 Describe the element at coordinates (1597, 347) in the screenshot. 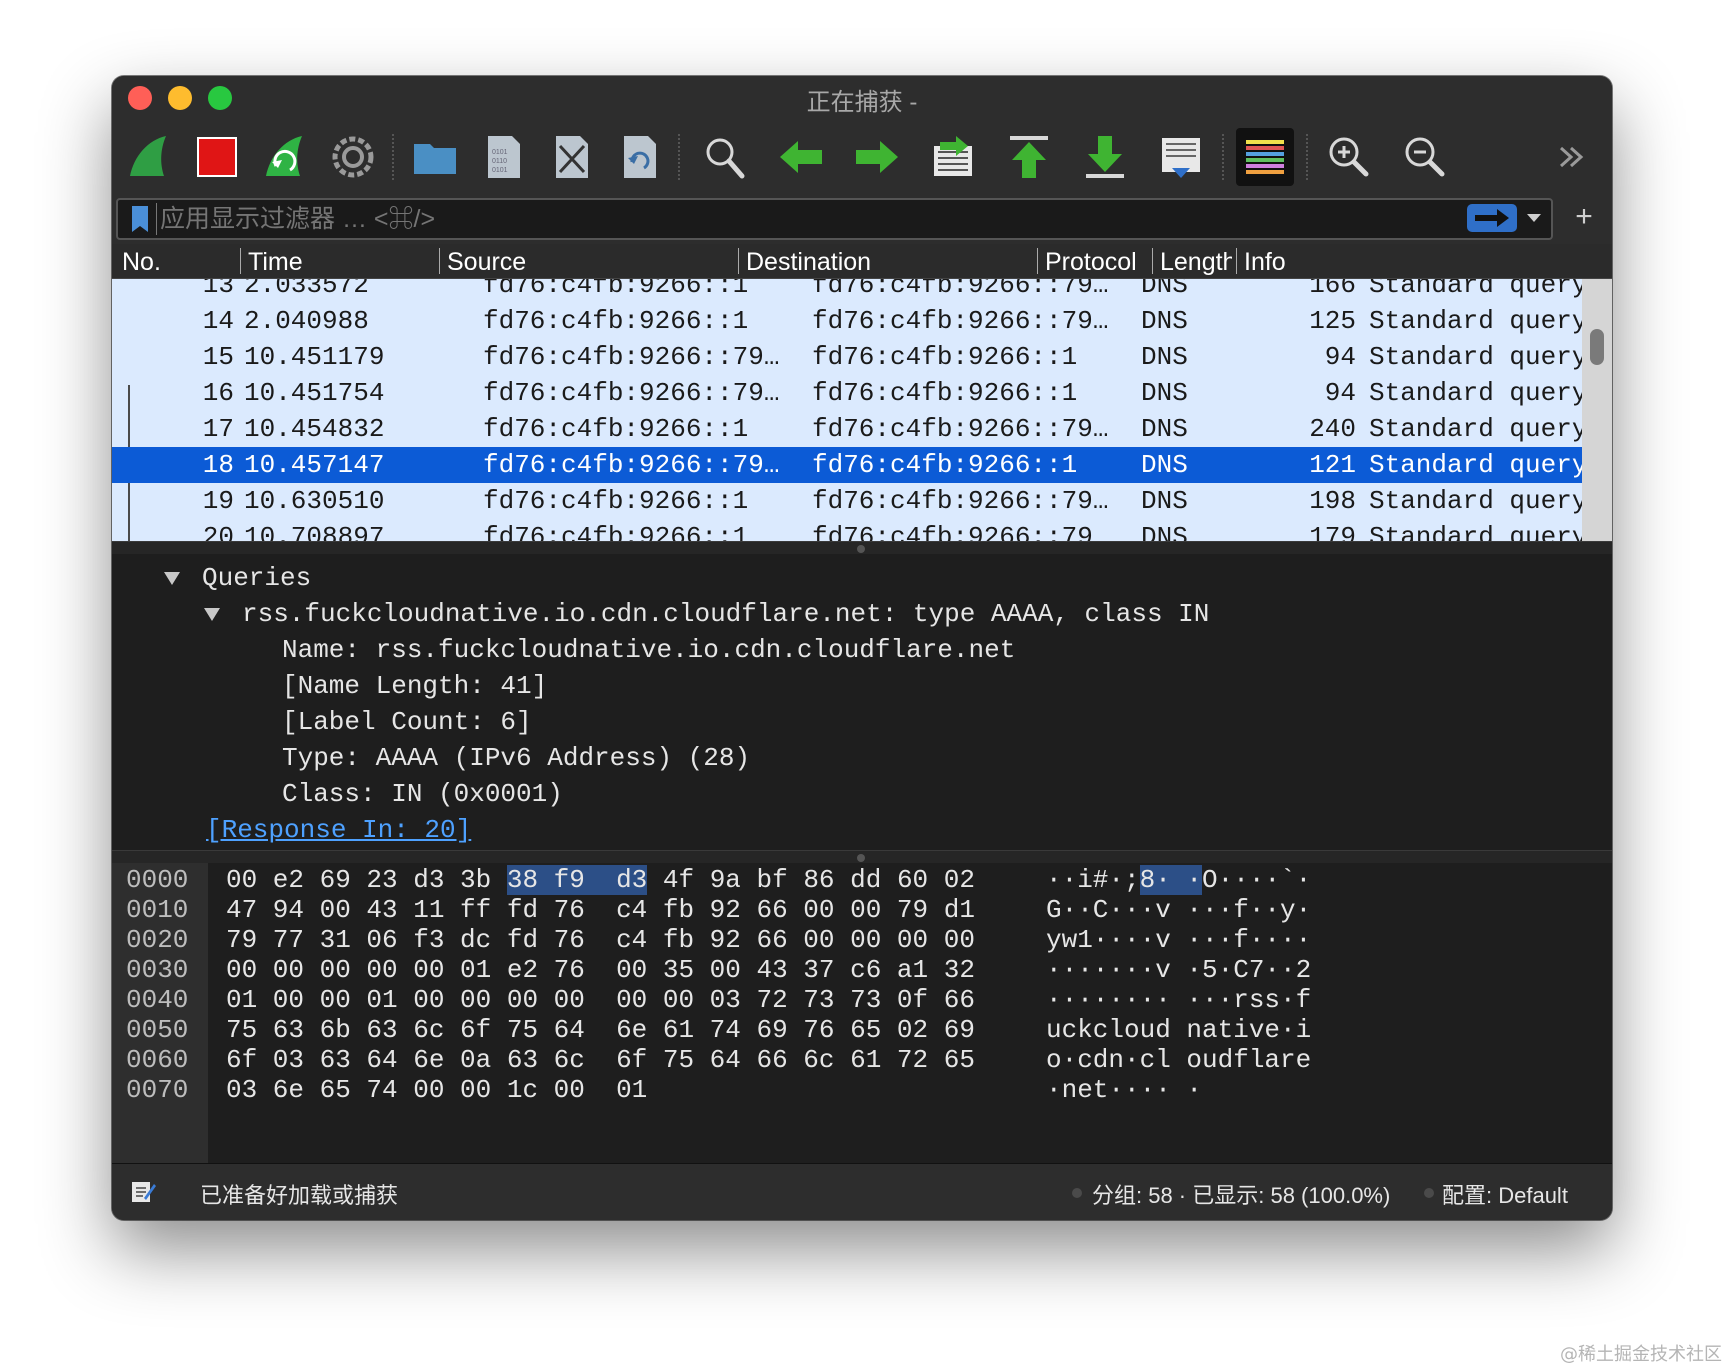

I see `packet-list-scroll-thumb` at that location.